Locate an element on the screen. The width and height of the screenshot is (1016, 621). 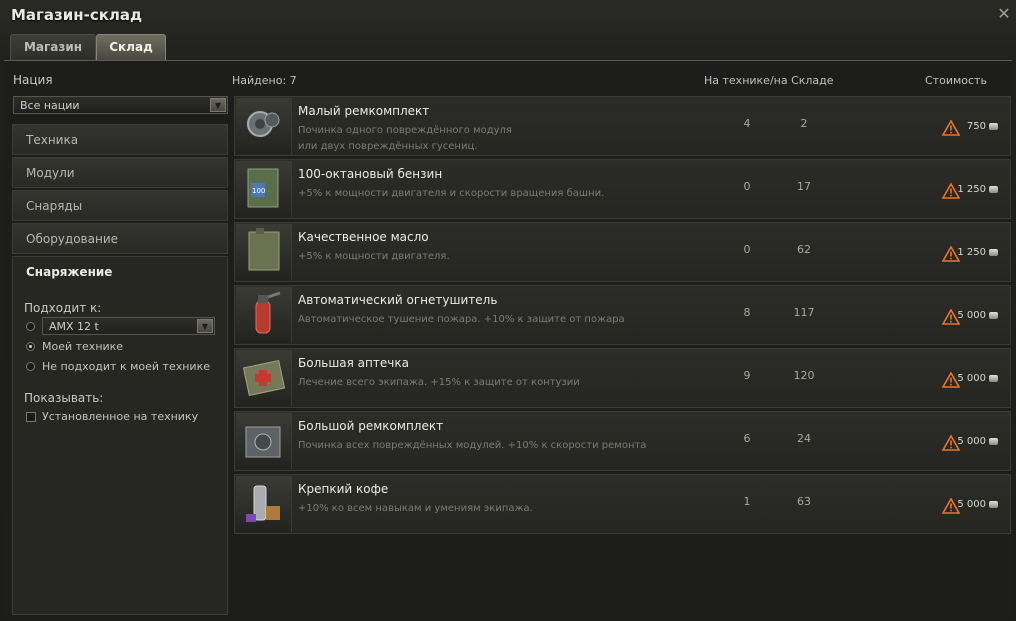
fits-label: Подходит к: is located at coordinates (63, 308).